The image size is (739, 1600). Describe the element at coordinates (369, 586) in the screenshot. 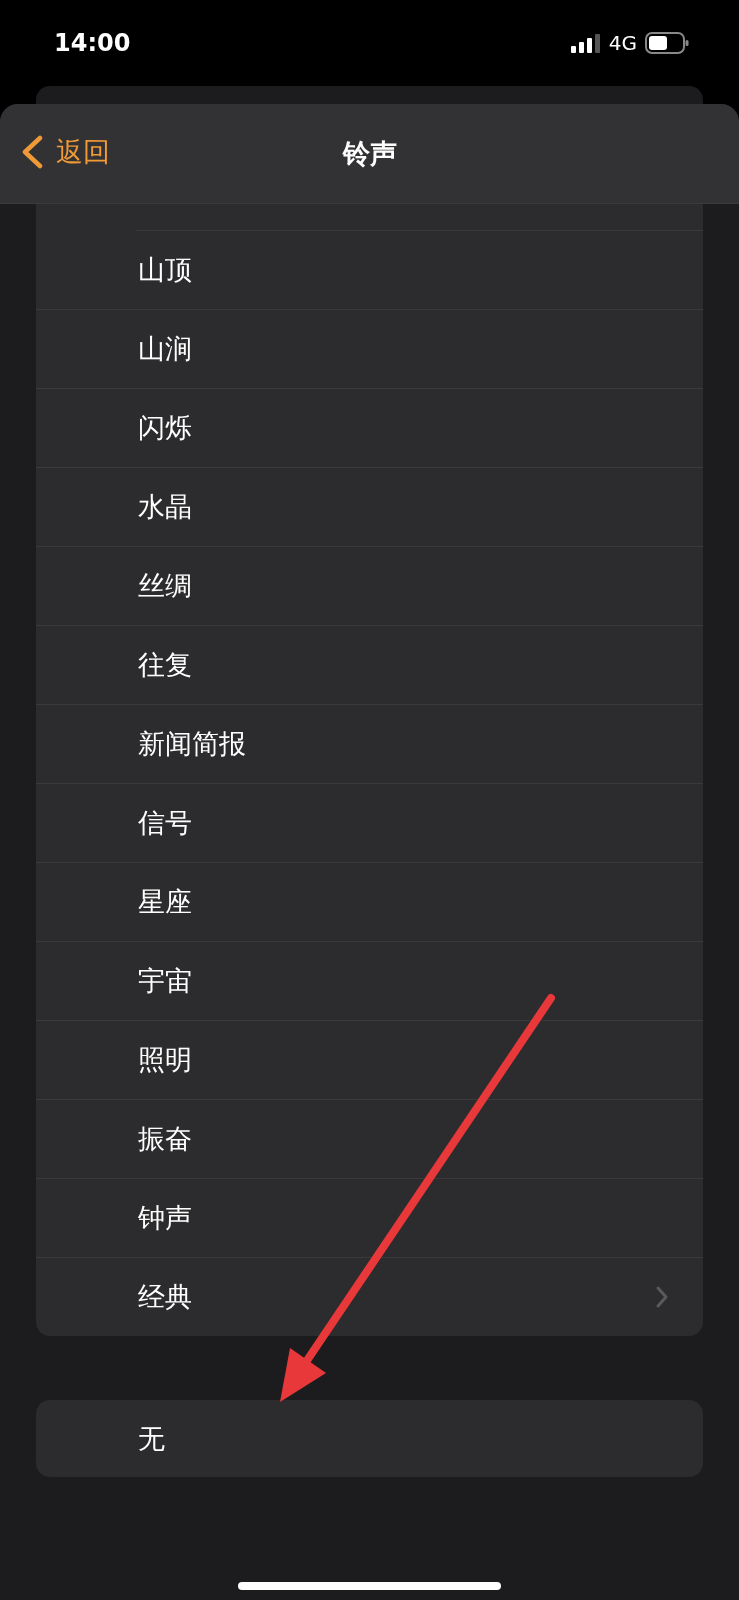

I see `ringtone-item: 丝绸` at that location.